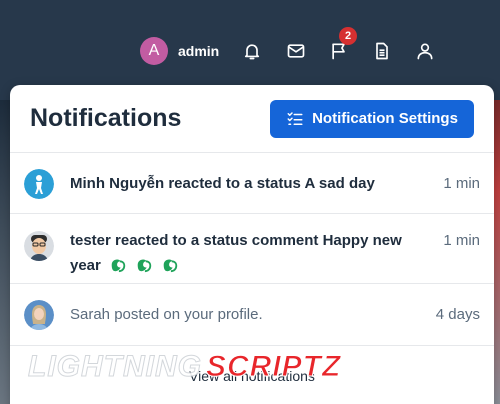  I want to click on watermark-logo: LIGHTNING SCRIPTZ, so click(184, 367).